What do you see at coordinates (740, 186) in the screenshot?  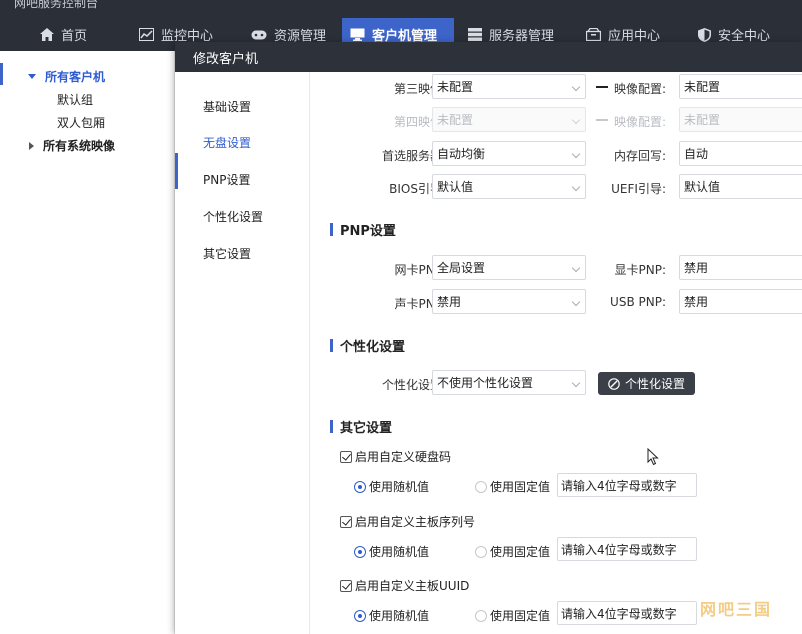 I see `uefi-select: 默认值` at bounding box center [740, 186].